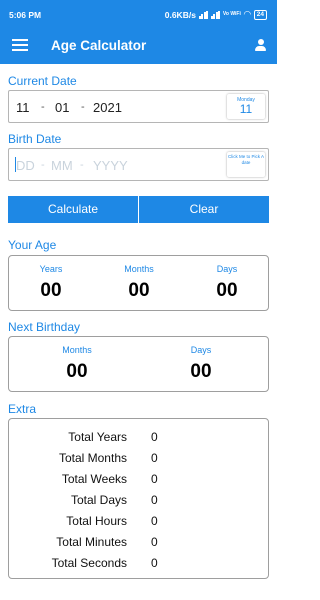 The height and width of the screenshot is (600, 320). I want to click on calculate-button: Calculate, so click(73, 209).